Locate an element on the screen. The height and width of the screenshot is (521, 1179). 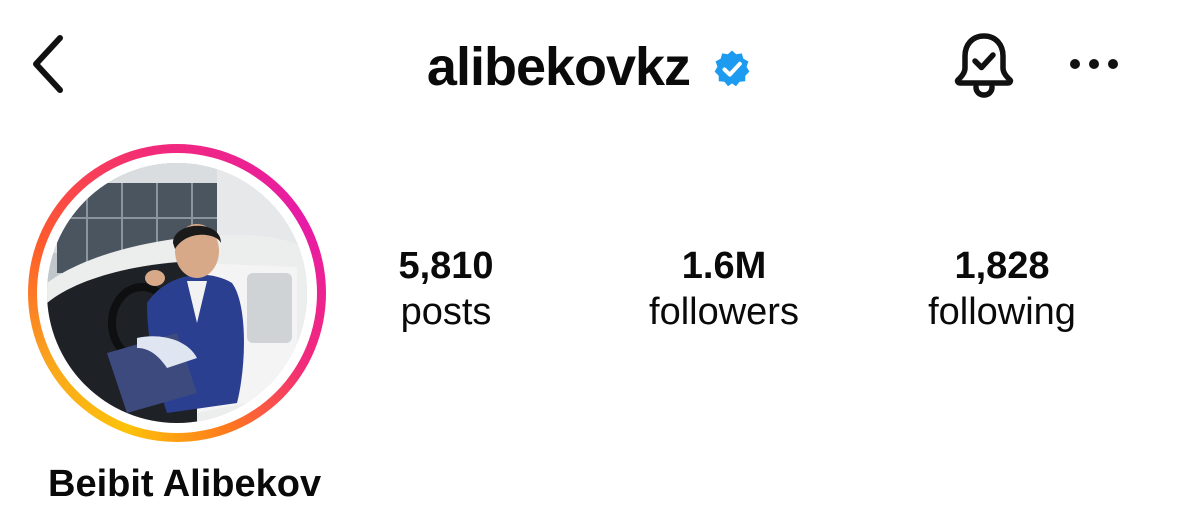
following-label: following is located at coordinates (1002, 312).